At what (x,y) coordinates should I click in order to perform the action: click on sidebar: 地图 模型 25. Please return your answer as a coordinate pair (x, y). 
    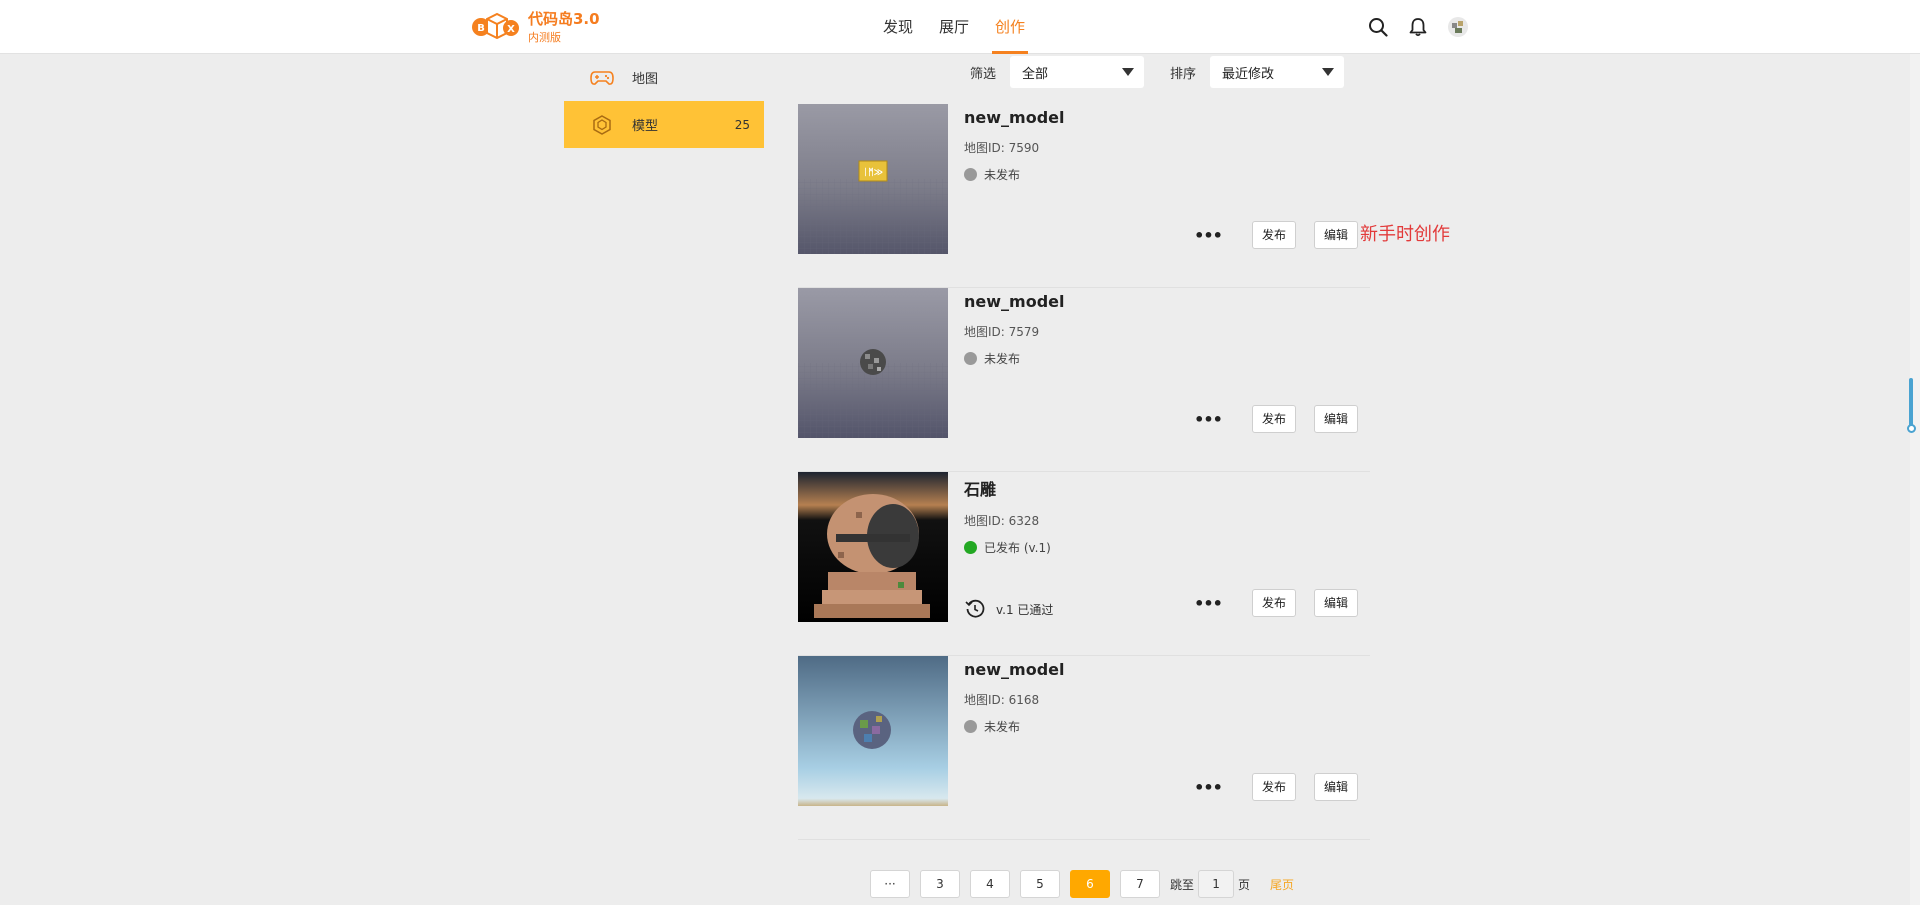
    Looking at the image, I should click on (664, 101).